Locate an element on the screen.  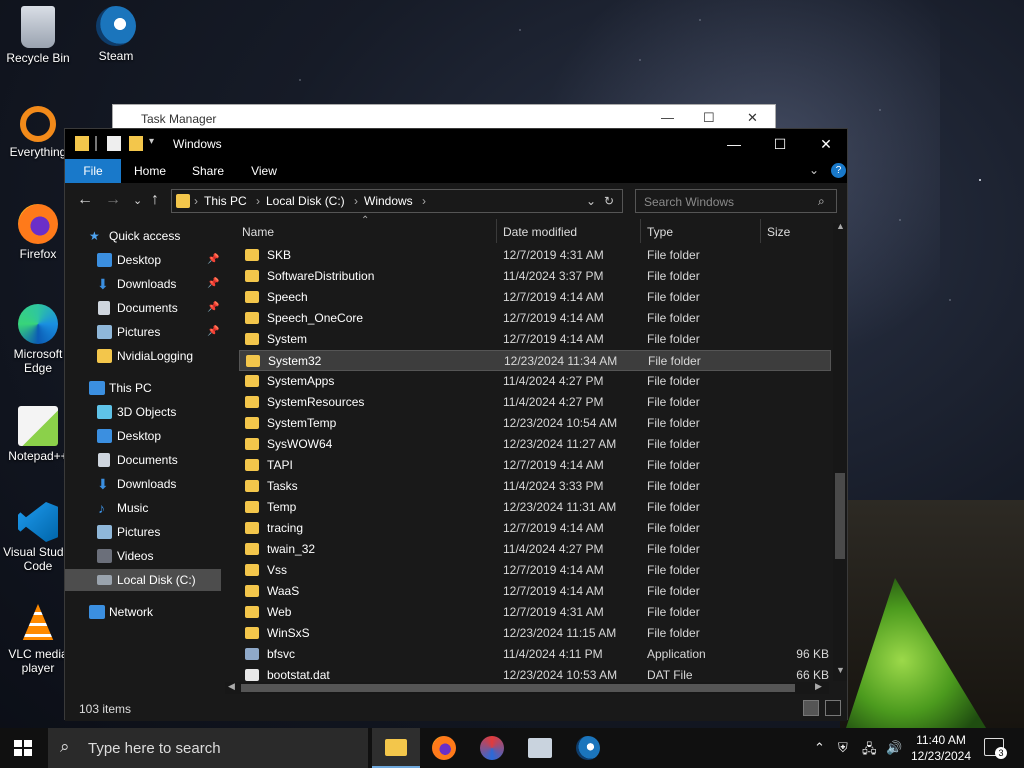
help-icon: ? is located at coordinates (838, 170).